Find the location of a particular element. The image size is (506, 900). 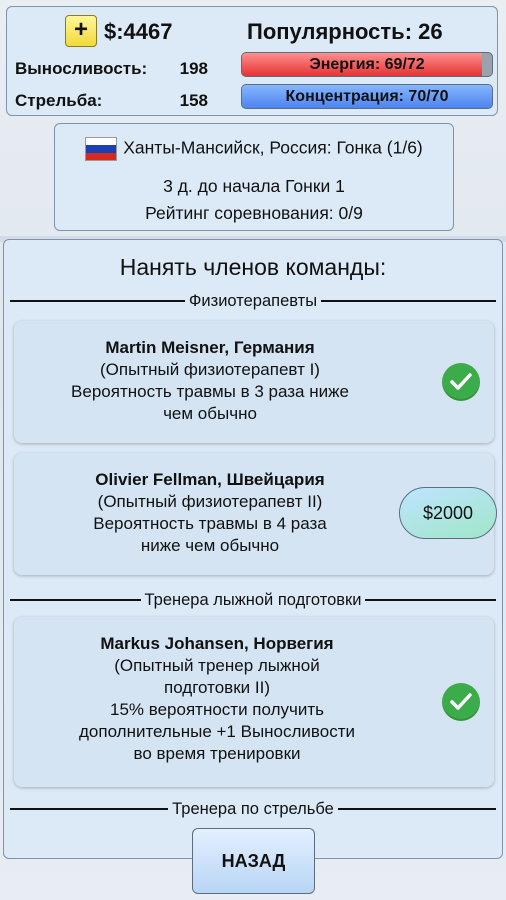

energy-bar: Энергия: 69/72 is located at coordinates (367, 64).